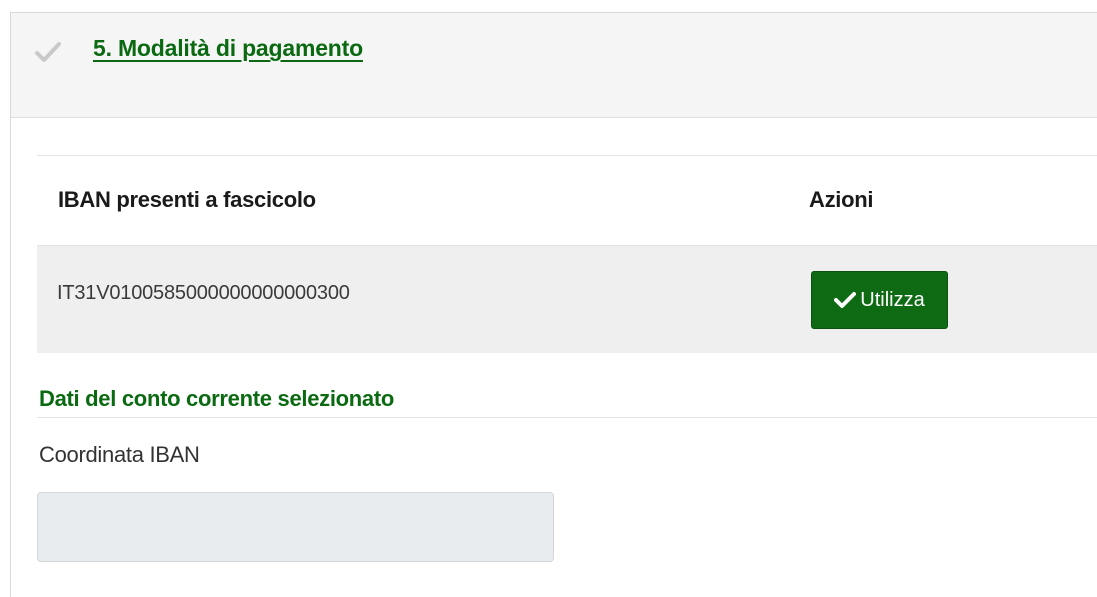 This screenshot has width=1097, height=597. Describe the element at coordinates (187, 199) in the screenshot. I see `column-header-iban: IBAN presenti a fascicolo` at that location.